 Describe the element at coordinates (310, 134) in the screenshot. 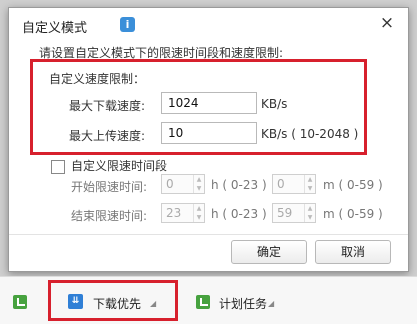

I see `upload-unit: KB/s ( 10-2048 )` at that location.